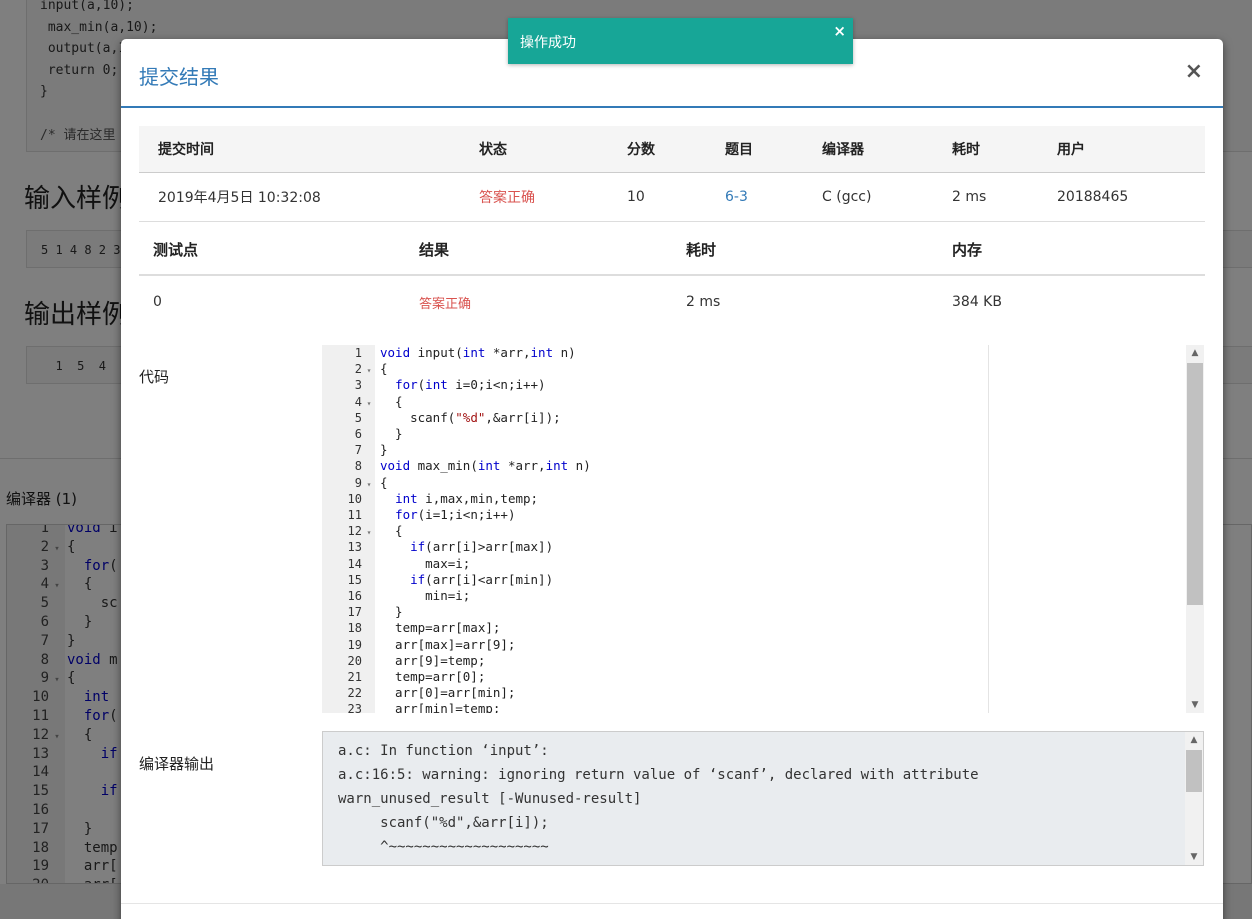  Describe the element at coordinates (354, 612) in the screenshot. I see `line-number: 17` at that location.